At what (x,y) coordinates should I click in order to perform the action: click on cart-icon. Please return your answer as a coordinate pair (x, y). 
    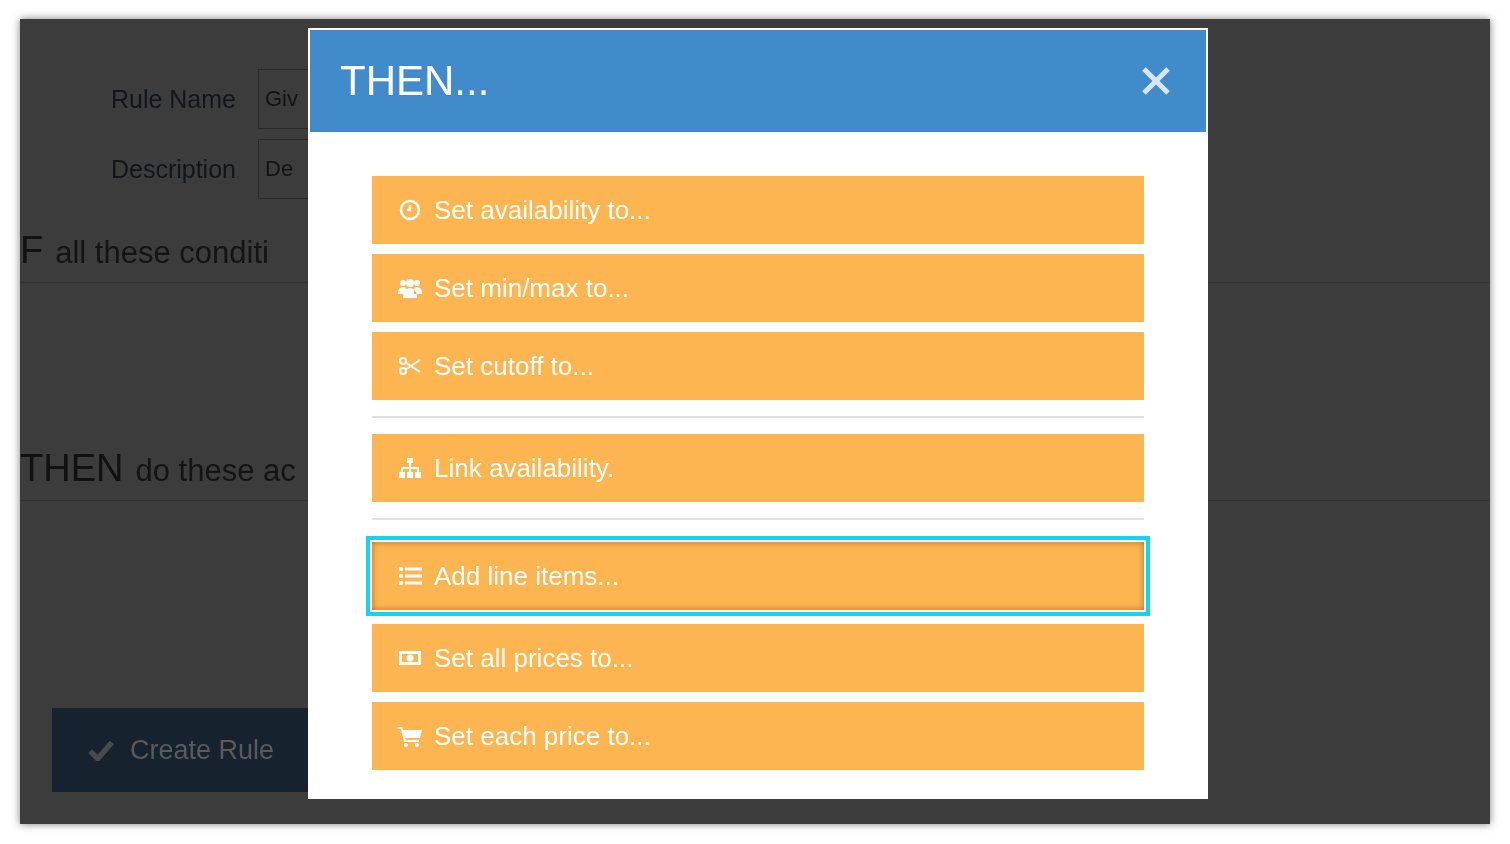
    Looking at the image, I should click on (410, 736).